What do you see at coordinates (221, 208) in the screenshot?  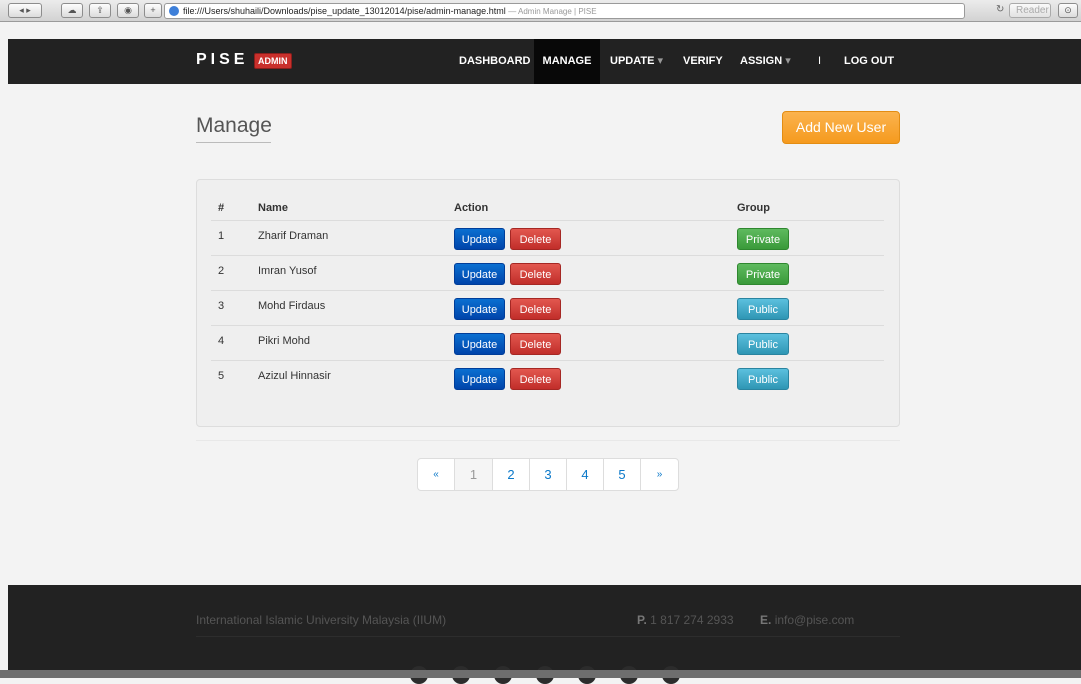 I see `col-header-num: #` at bounding box center [221, 208].